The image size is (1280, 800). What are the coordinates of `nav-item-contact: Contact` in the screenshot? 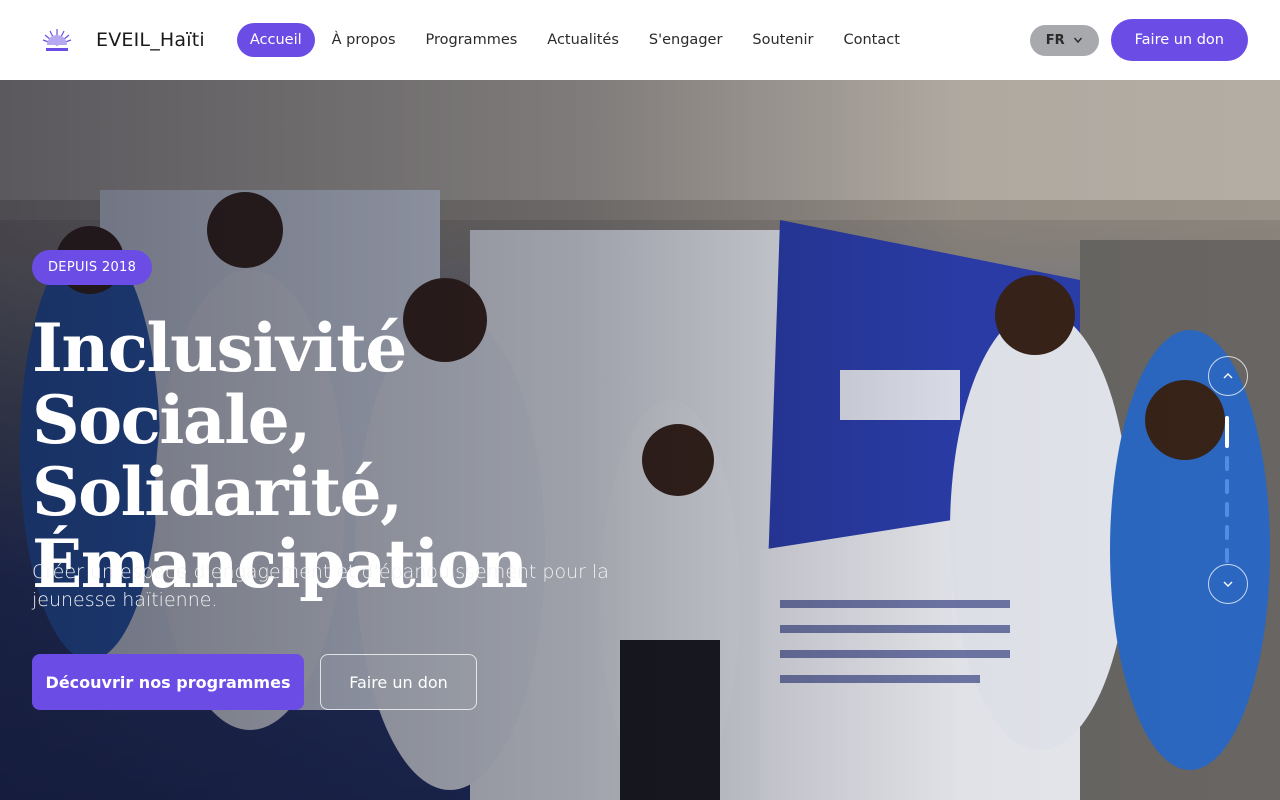 It's located at (871, 40).